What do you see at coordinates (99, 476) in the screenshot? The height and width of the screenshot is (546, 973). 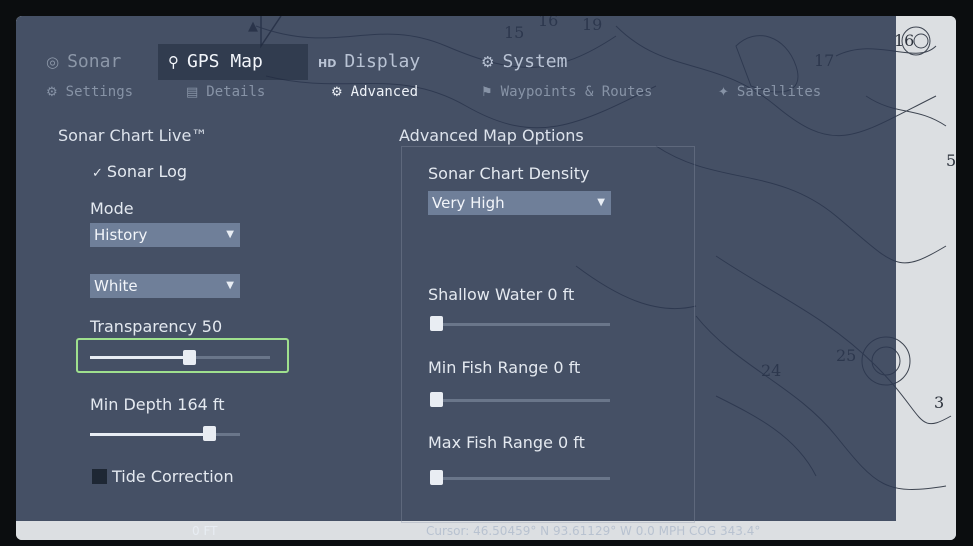 I see `tide-correction-checkbox` at bounding box center [99, 476].